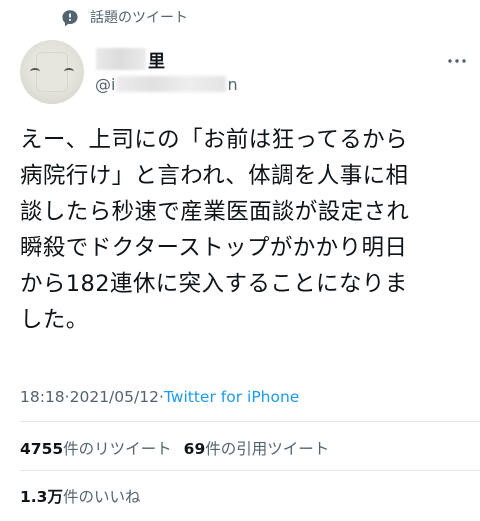 This screenshot has width=480, height=521. I want to click on likes-count: 1.3万, so click(41, 497).